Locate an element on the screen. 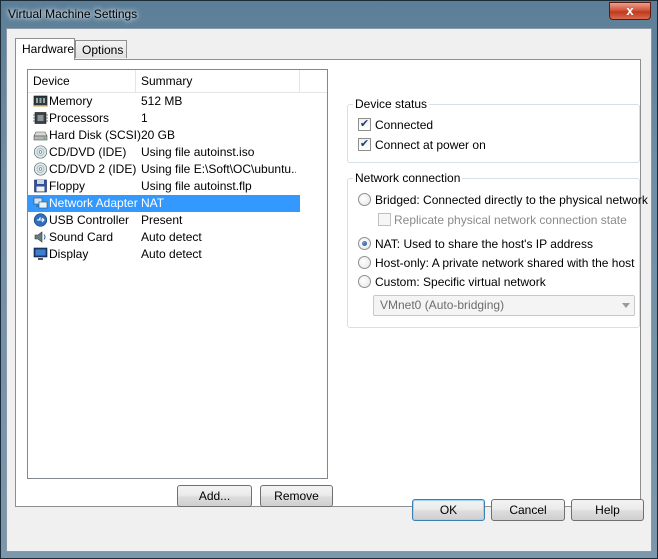 This screenshot has height=559, width=658. custom-network-select: VMnet0 (Auto-bridging) is located at coordinates (504, 305).